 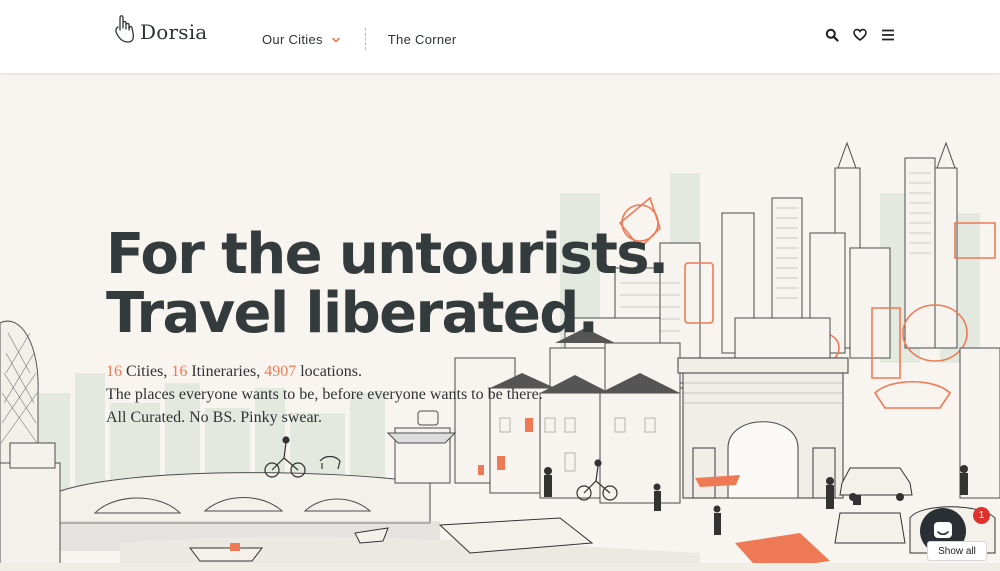 What do you see at coordinates (174, 32) in the screenshot?
I see `brand-name: Dorsia` at bounding box center [174, 32].